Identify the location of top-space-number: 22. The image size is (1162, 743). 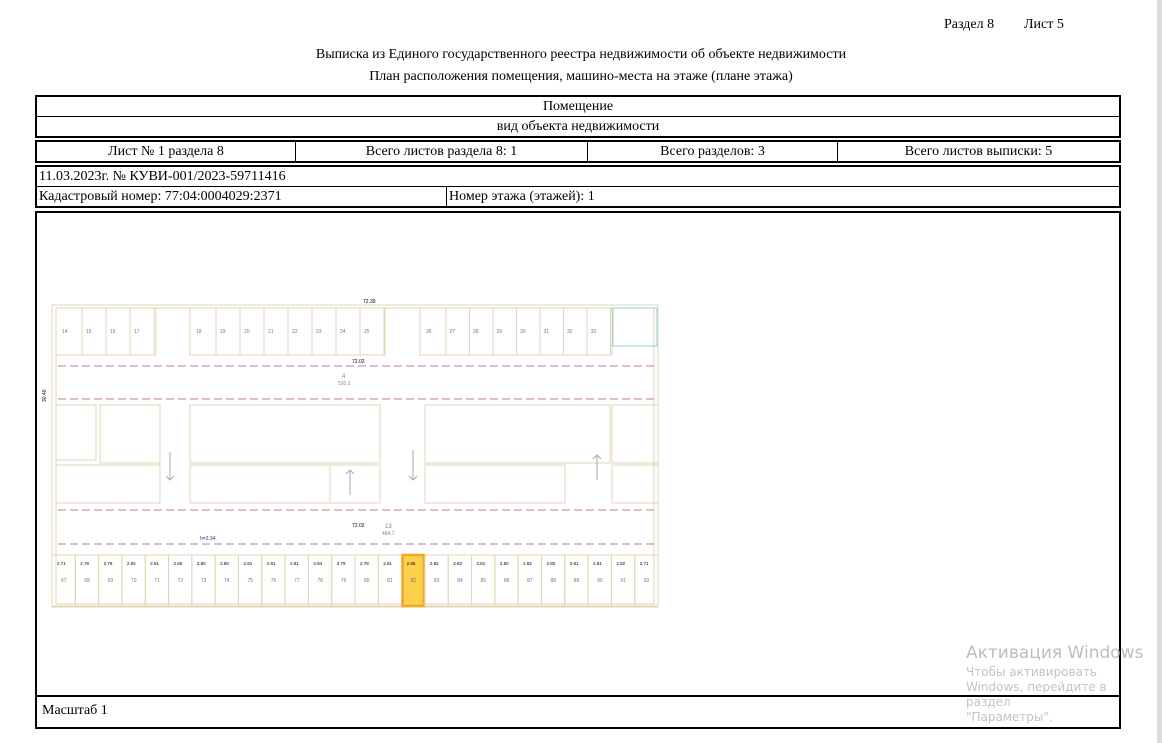
(295, 332).